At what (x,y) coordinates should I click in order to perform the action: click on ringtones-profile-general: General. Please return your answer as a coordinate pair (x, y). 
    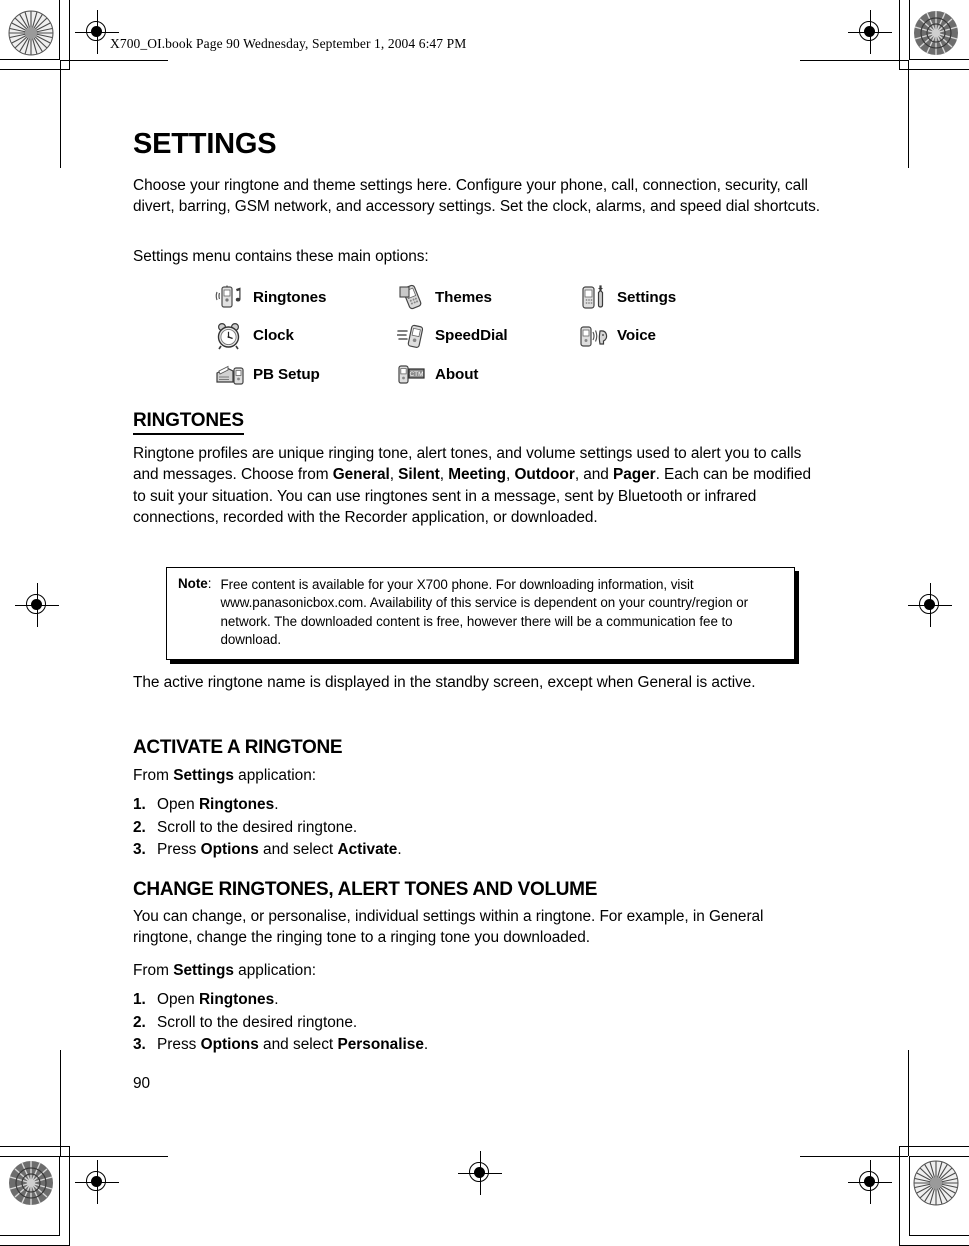
    Looking at the image, I should click on (361, 475).